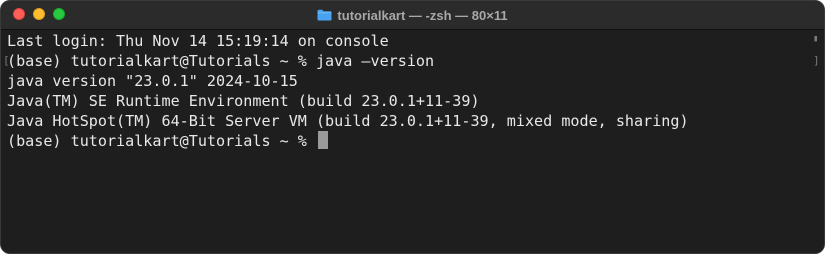 Image resolution: width=825 pixels, height=254 pixels. What do you see at coordinates (161, 141) in the screenshot?
I see `prompt-text: (base) tutorialkart@Tutorials ~ %` at bounding box center [161, 141].